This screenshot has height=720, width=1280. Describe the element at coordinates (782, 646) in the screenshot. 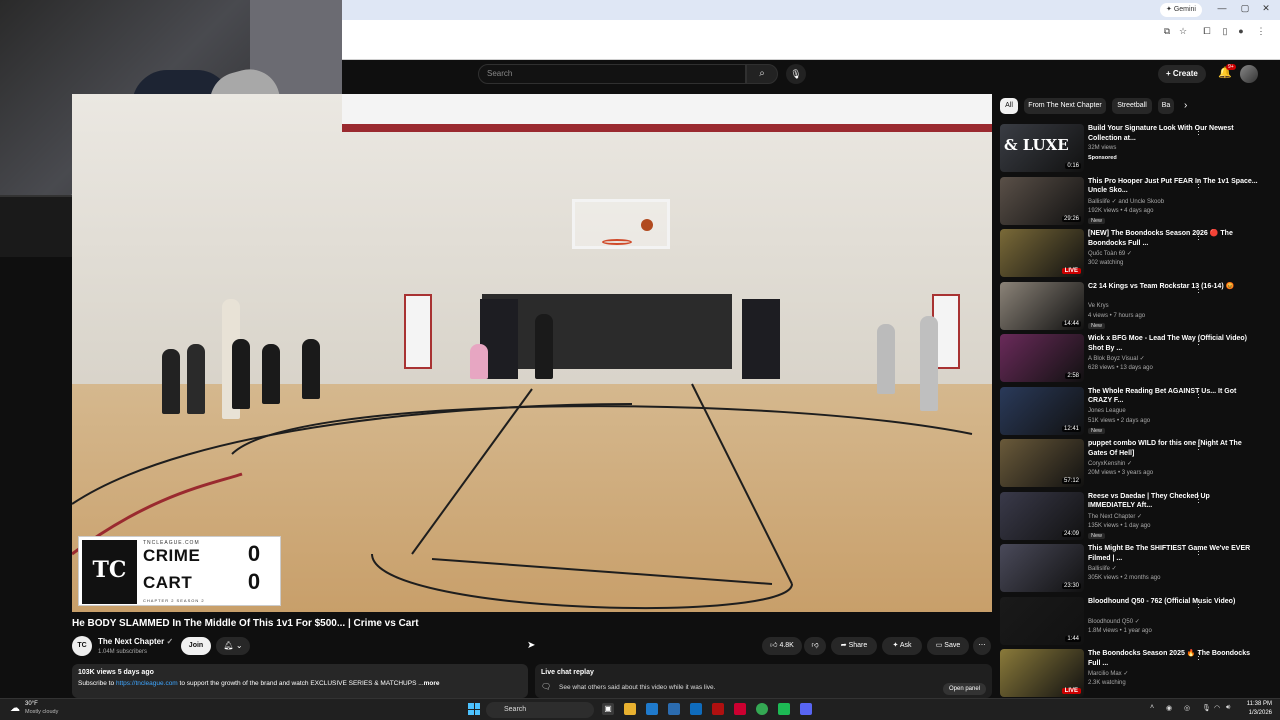

I see `like-button: 👍︎ 4.8K` at that location.